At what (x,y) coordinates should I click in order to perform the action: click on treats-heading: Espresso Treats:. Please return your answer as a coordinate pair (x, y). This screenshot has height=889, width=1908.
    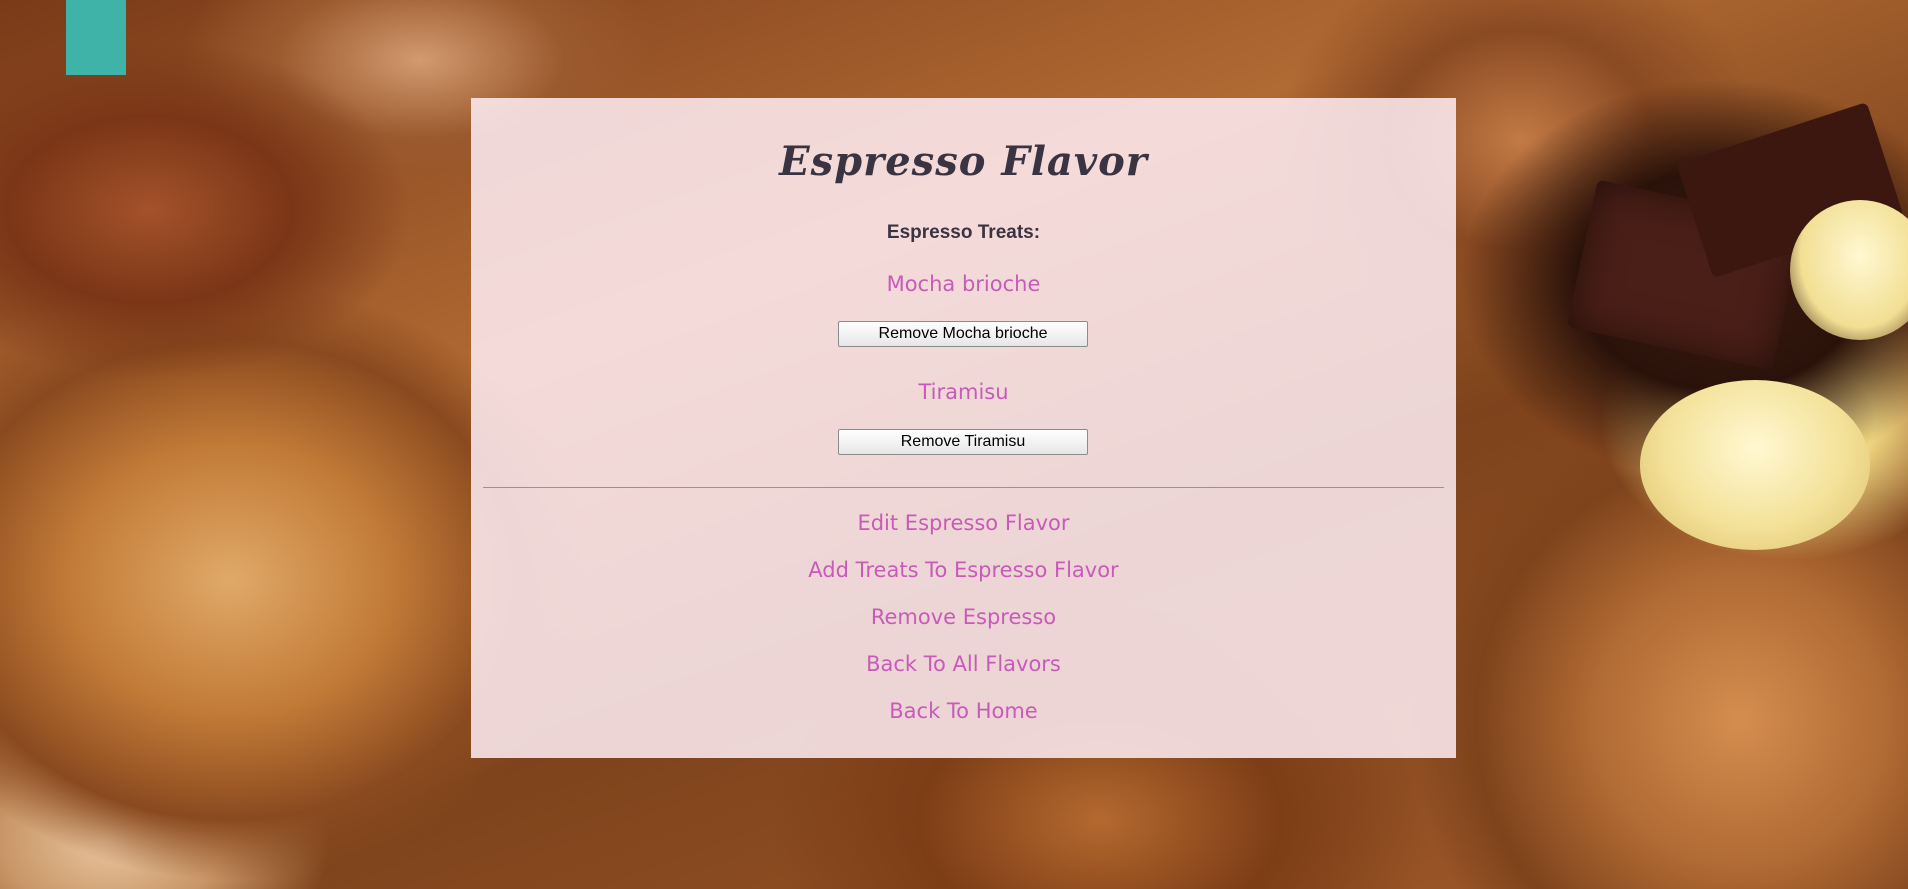
    Looking at the image, I should click on (963, 232).